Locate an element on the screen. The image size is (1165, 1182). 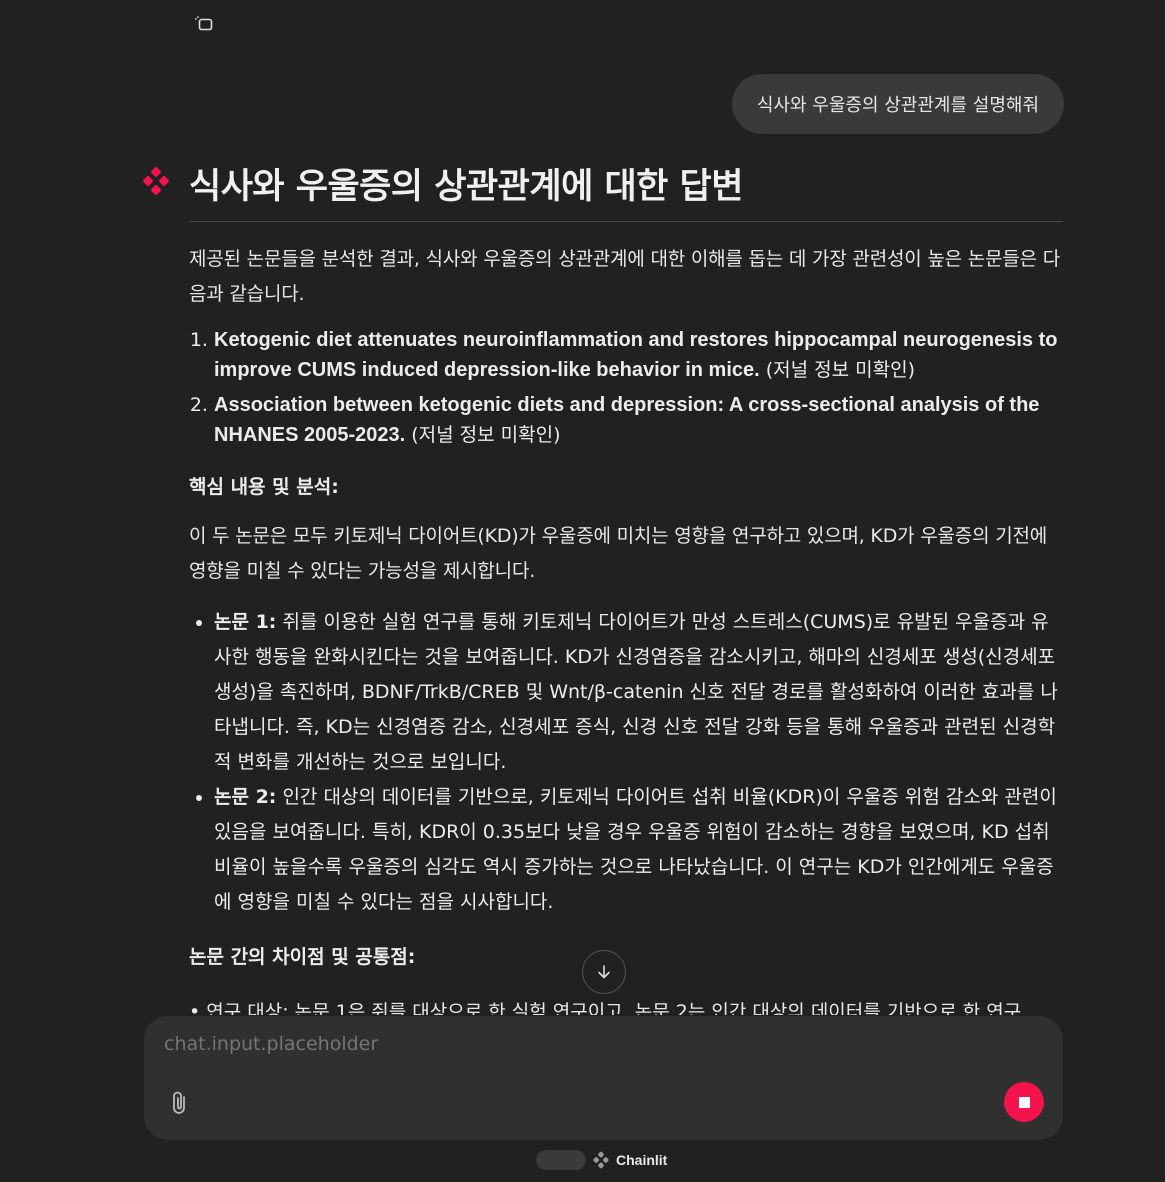
footer: Chainlit is located at coordinates (601, 1160).